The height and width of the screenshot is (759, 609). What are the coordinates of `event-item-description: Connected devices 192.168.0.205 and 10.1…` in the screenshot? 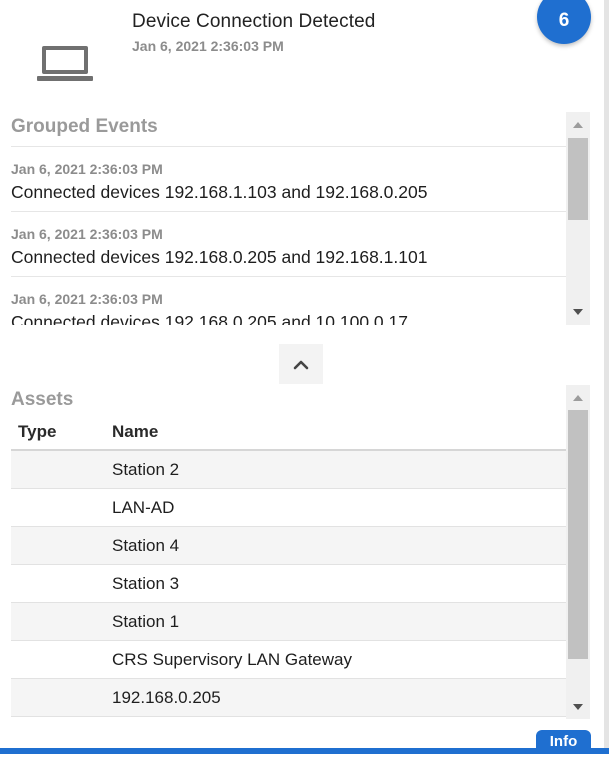 It's located at (209, 318).